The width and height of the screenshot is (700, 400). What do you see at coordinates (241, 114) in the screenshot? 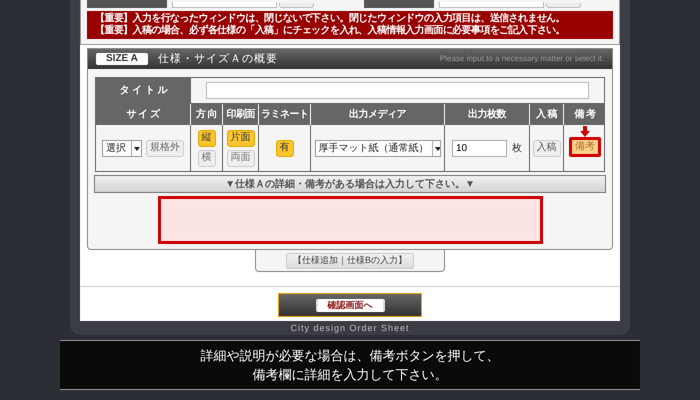
I see `column-header: 印刷面` at bounding box center [241, 114].